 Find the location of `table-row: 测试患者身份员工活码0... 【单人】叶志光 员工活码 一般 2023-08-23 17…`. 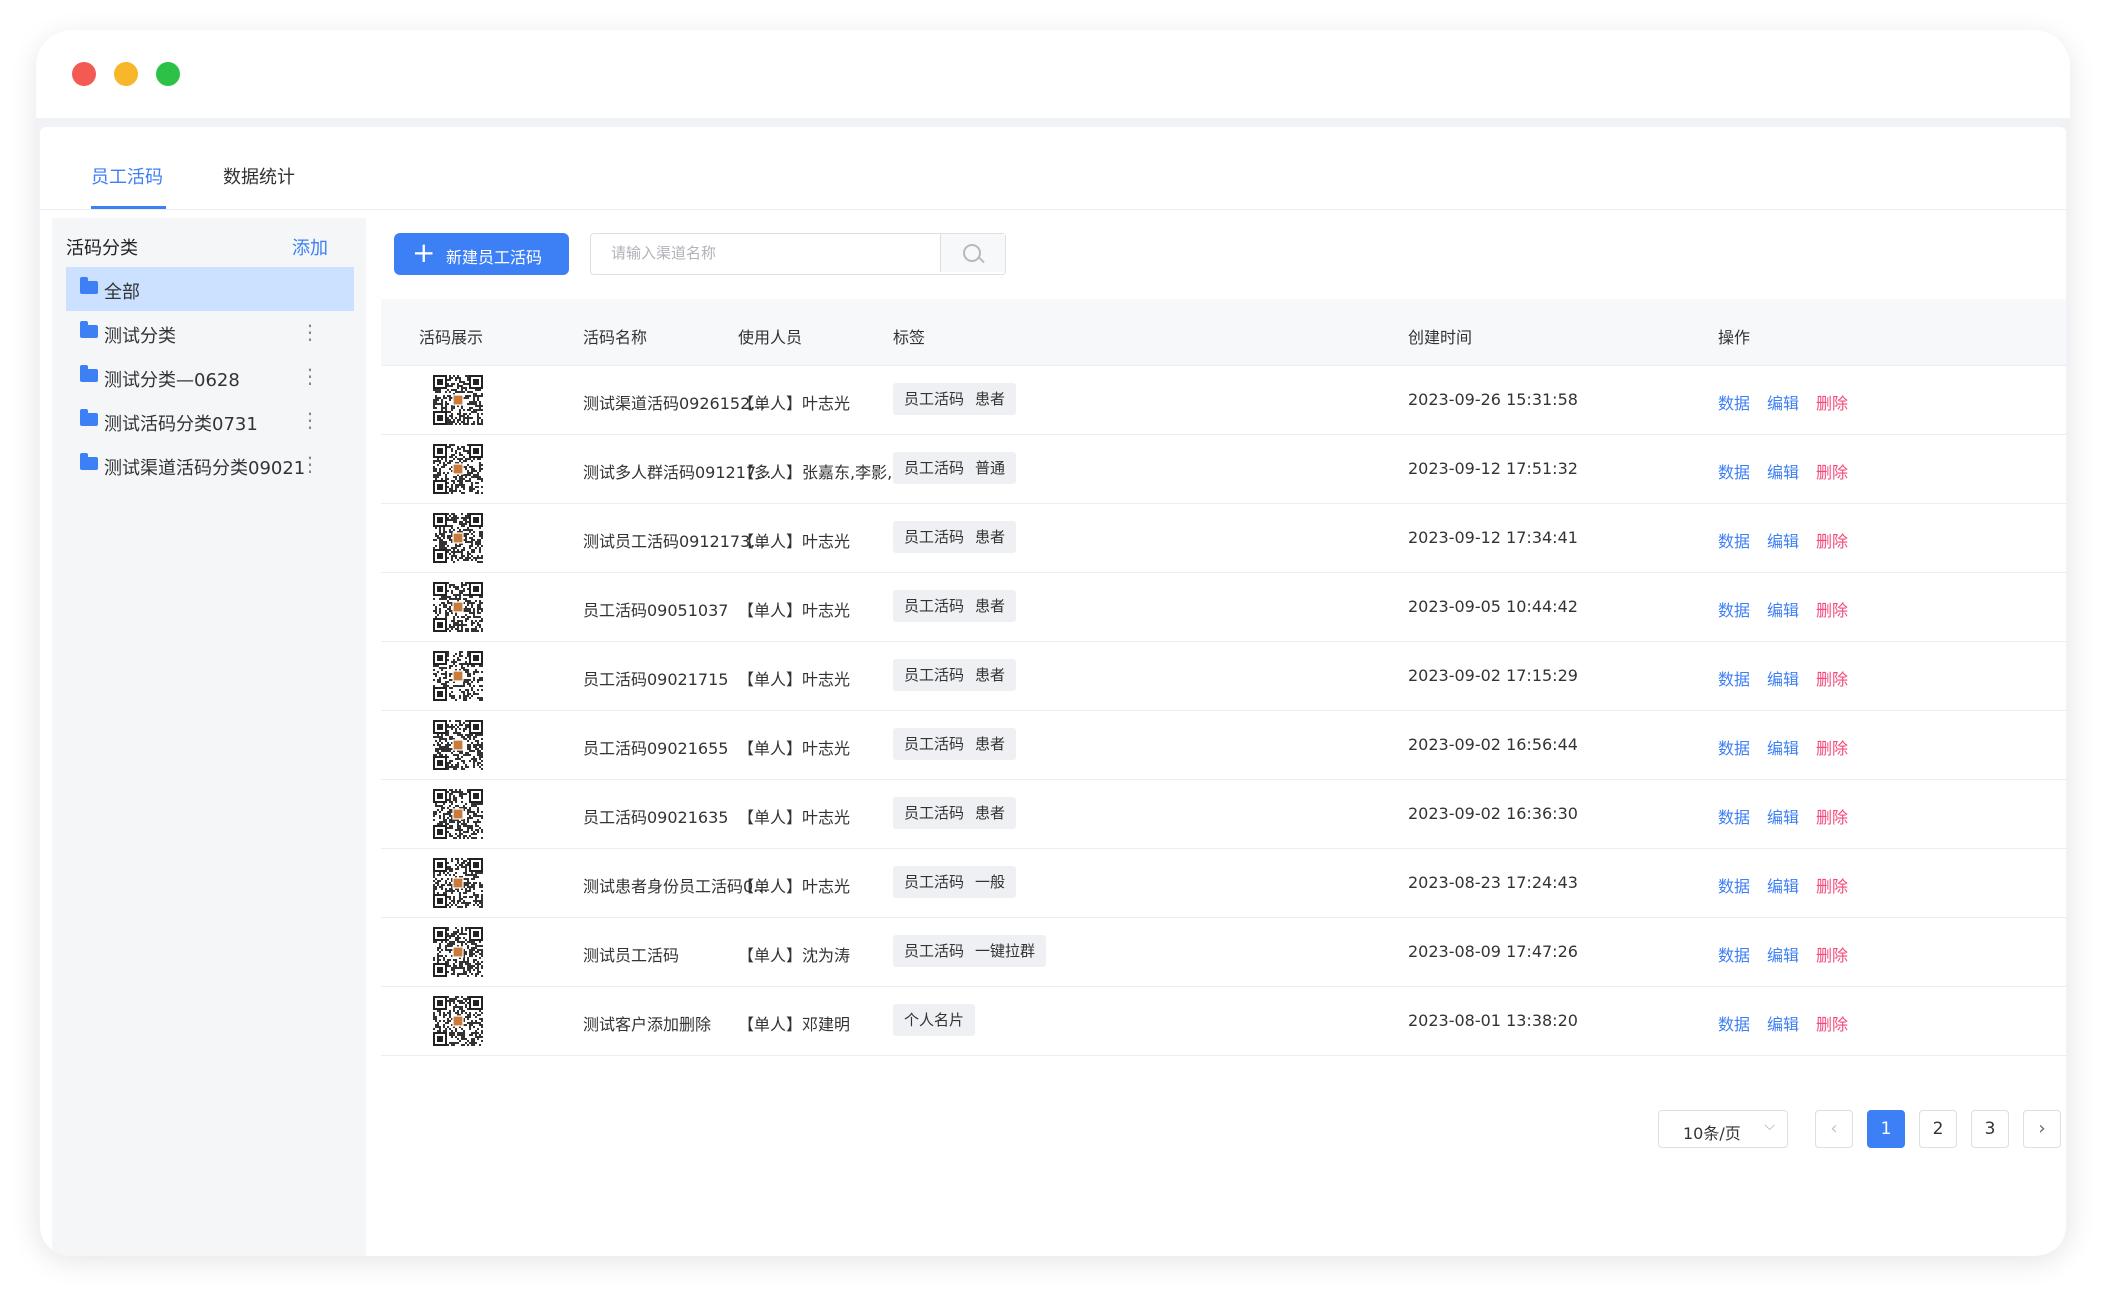

table-row: 测试患者身份员工活码0... 【单人】叶志光 员工活码 一般 2023-08-23 17… is located at coordinates (1223, 883).